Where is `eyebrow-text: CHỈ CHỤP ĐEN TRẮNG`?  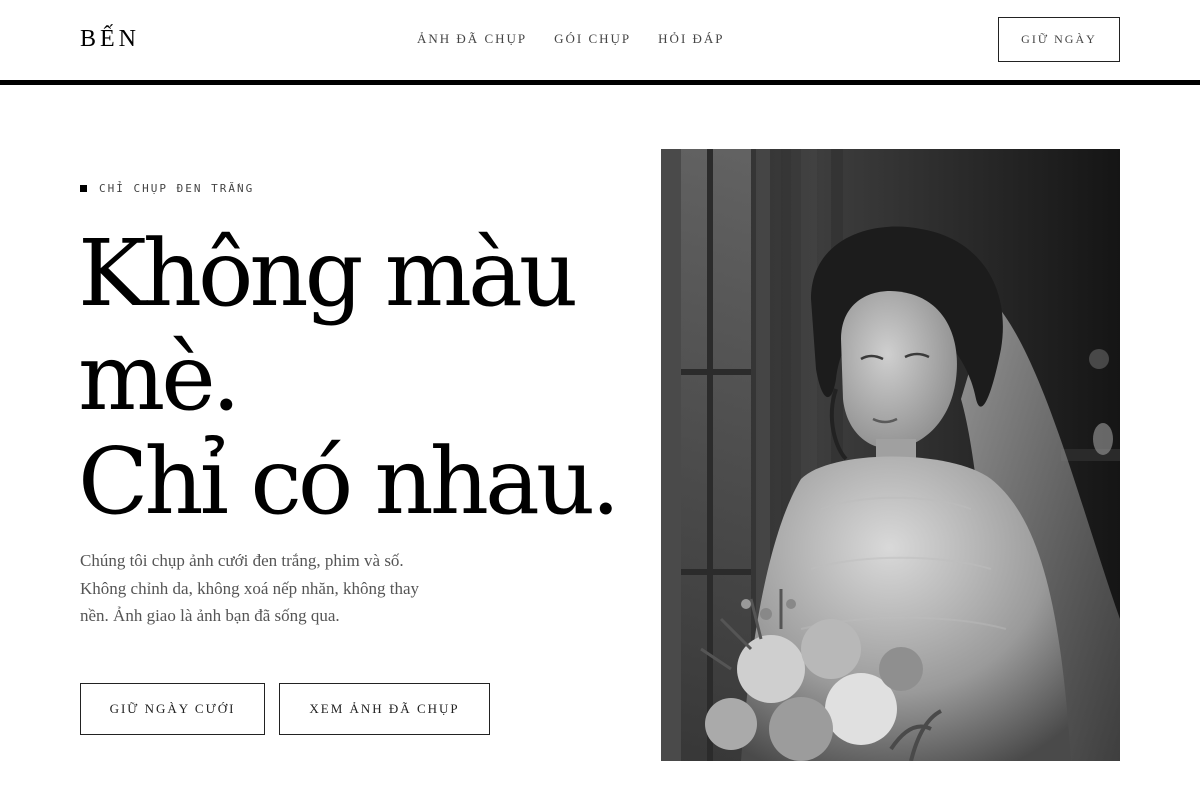
eyebrow-text: CHỈ CHỤP ĐEN TRẮNG is located at coordinates (177, 188).